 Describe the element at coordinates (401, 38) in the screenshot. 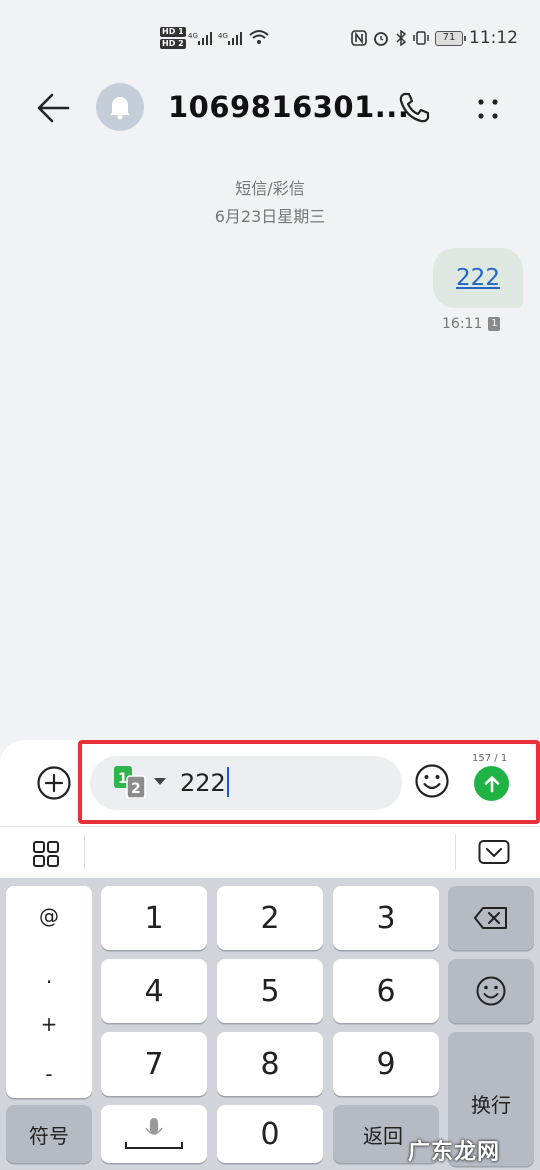

I see `bluetooth-icon` at that location.